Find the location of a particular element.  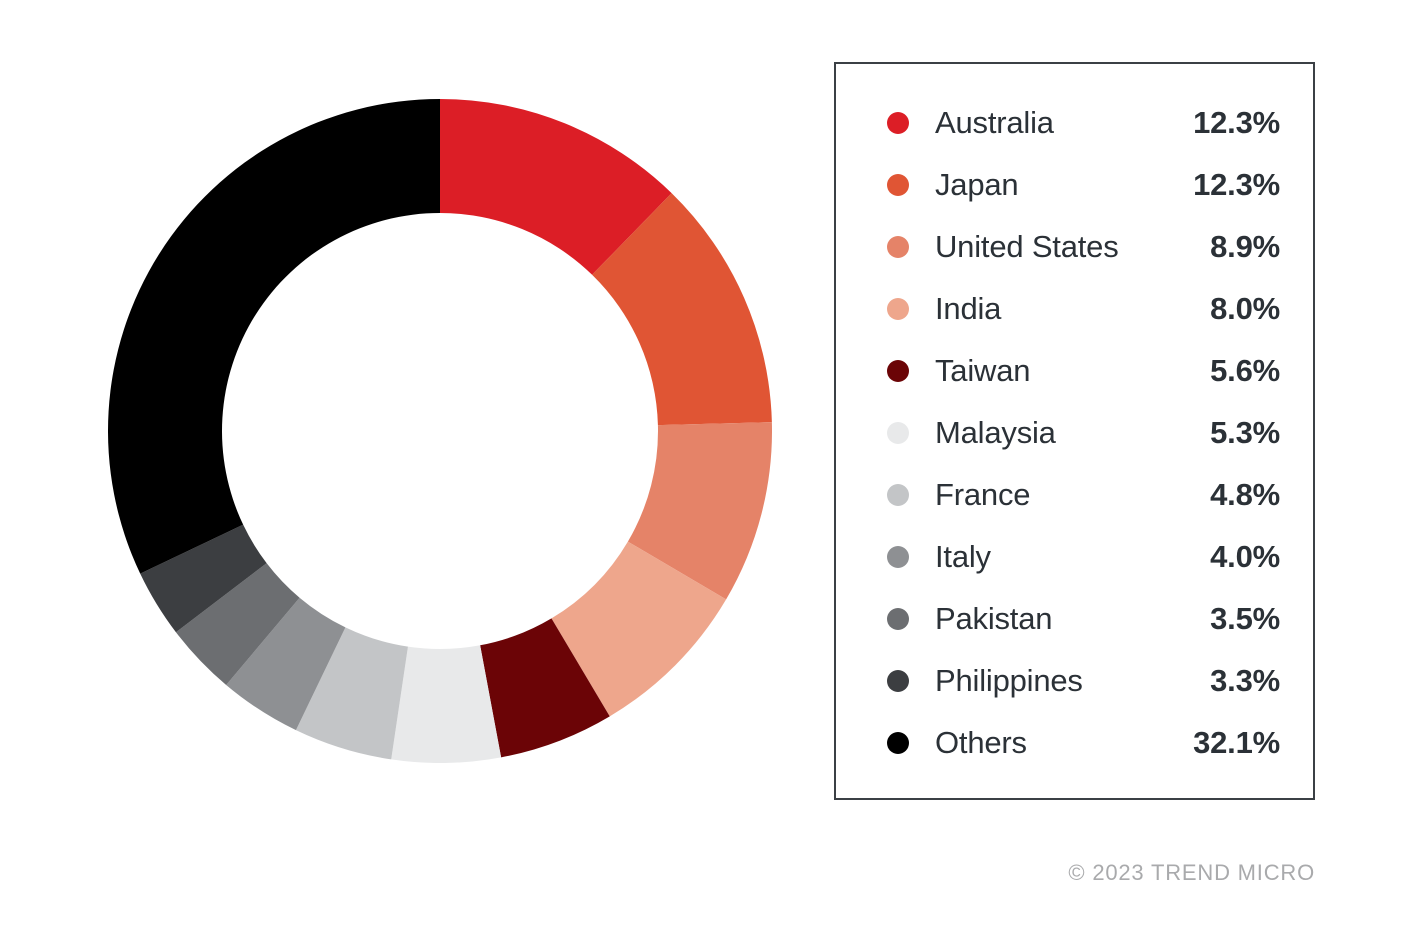

legend-item-value: 4.0% is located at coordinates (1245, 556).